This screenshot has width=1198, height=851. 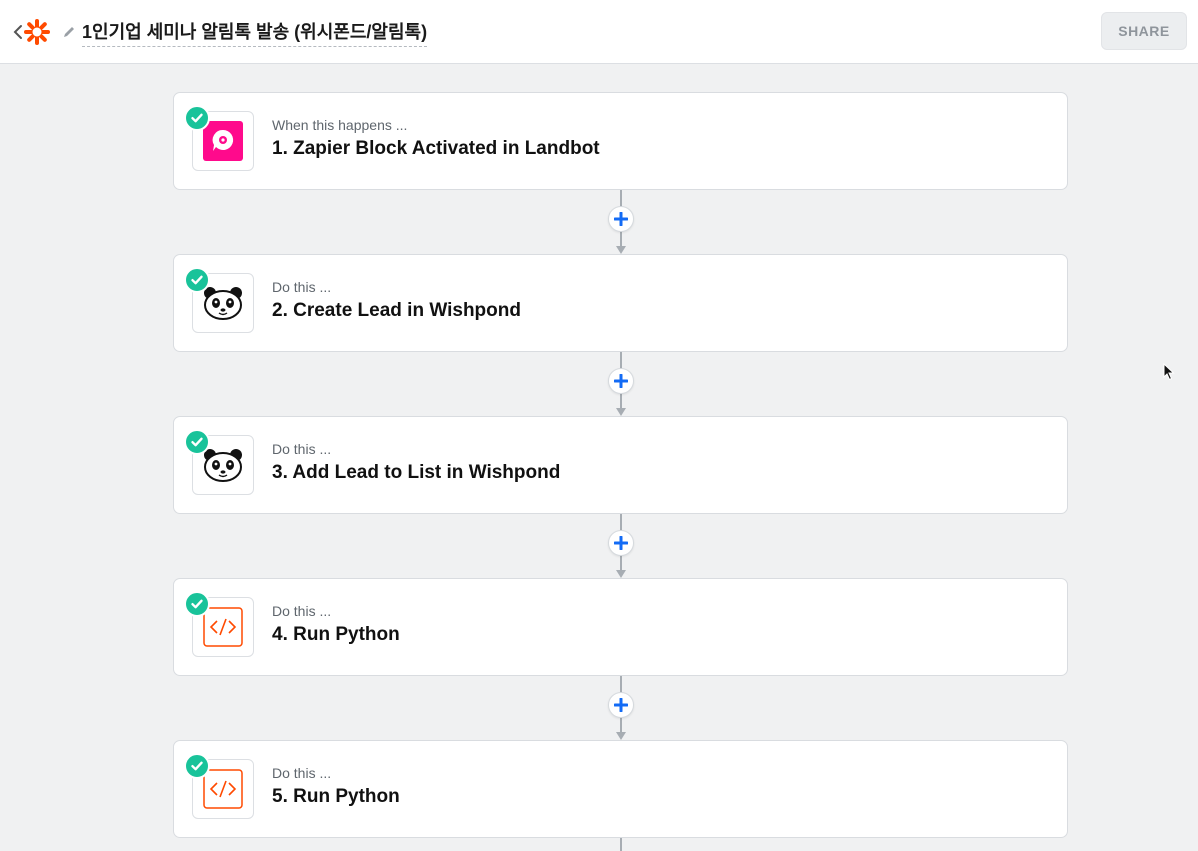 What do you see at coordinates (620, 789) in the screenshot?
I see `step-card-5: Do this ... 5. Run Python` at bounding box center [620, 789].